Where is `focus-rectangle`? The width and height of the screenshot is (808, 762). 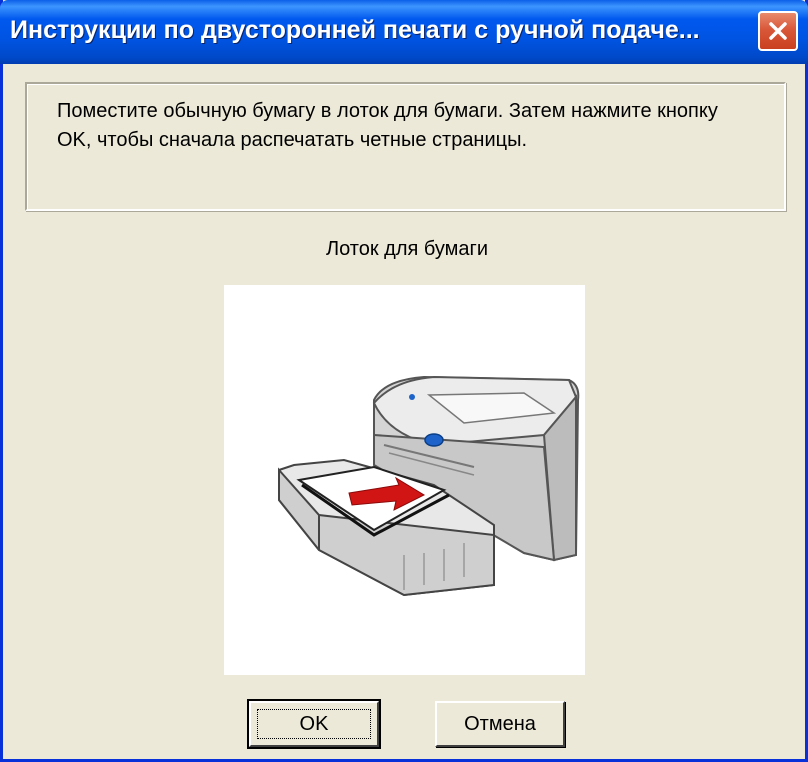 focus-rectangle is located at coordinates (314, 724).